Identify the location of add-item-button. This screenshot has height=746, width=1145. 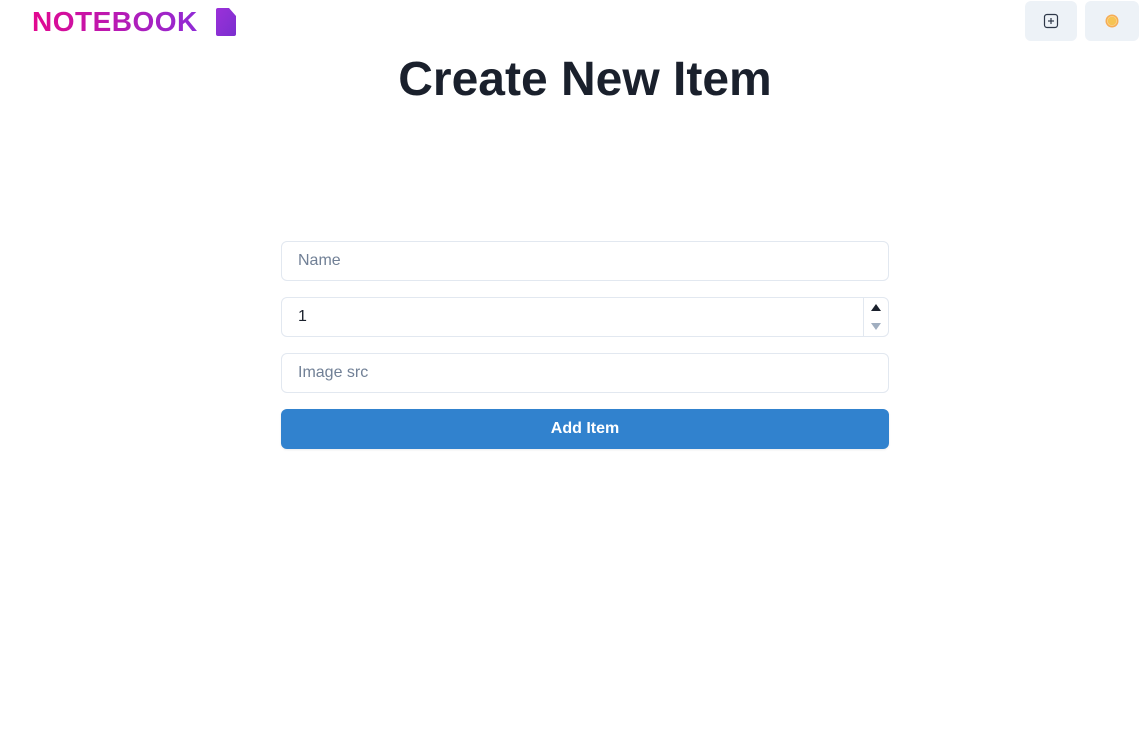
(1051, 21).